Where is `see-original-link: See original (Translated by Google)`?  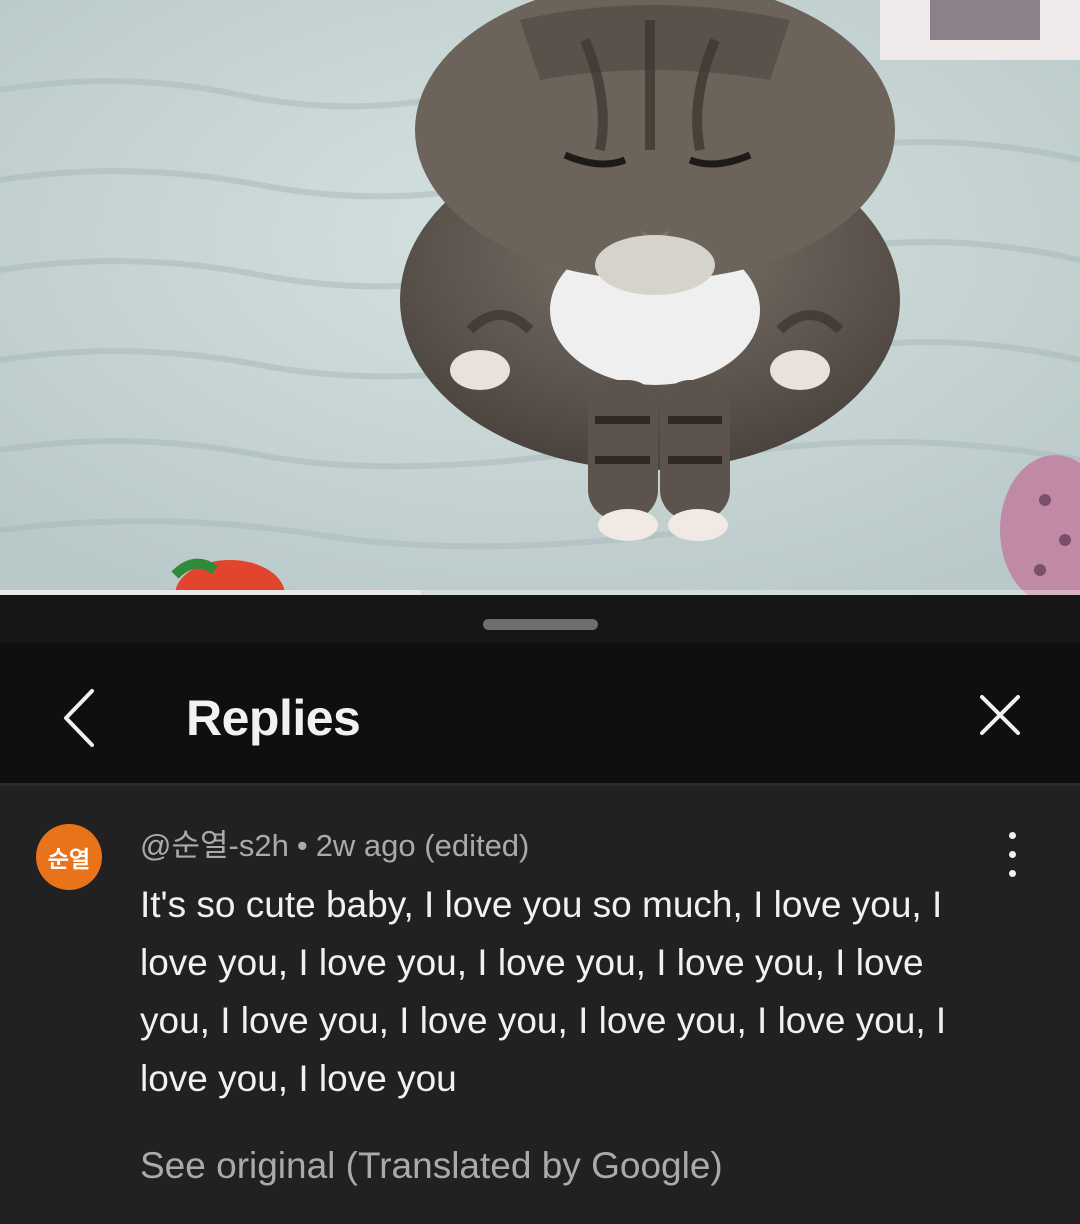 see-original-link: See original (Translated by Google) is located at coordinates (431, 1166).